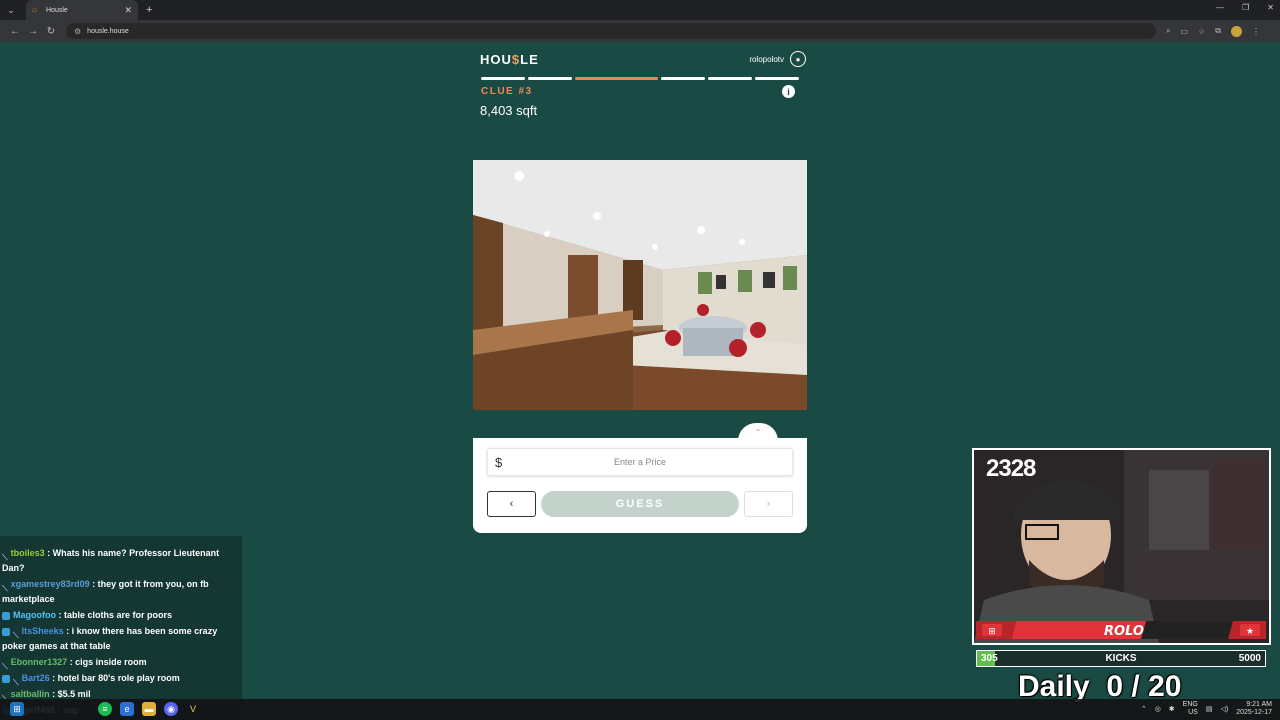  What do you see at coordinates (149, 10) in the screenshot?
I see `new-tab-icon: +` at bounding box center [149, 10].